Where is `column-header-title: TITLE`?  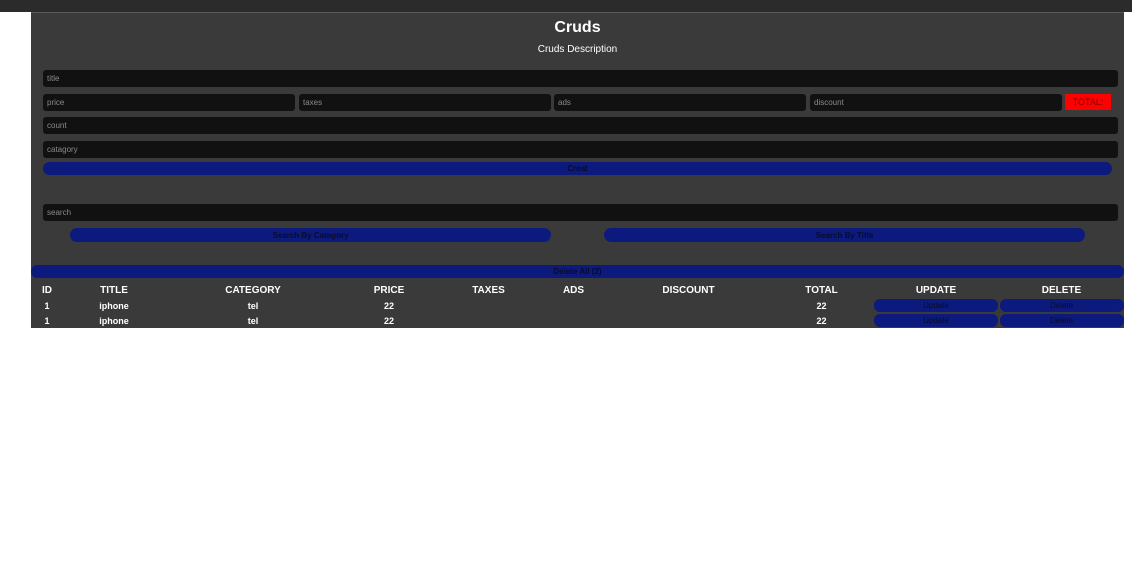 column-header-title: TITLE is located at coordinates (114, 290).